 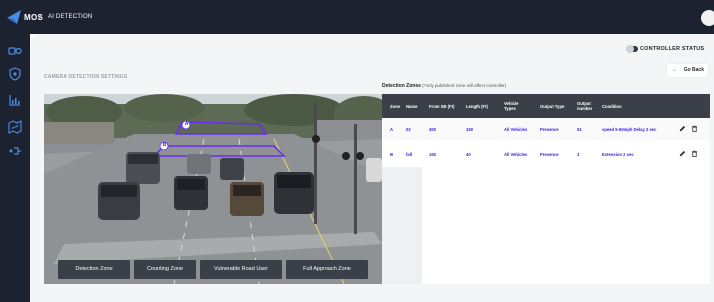 What do you see at coordinates (395, 106) in the screenshot?
I see `column-zone: Zone` at bounding box center [395, 106].